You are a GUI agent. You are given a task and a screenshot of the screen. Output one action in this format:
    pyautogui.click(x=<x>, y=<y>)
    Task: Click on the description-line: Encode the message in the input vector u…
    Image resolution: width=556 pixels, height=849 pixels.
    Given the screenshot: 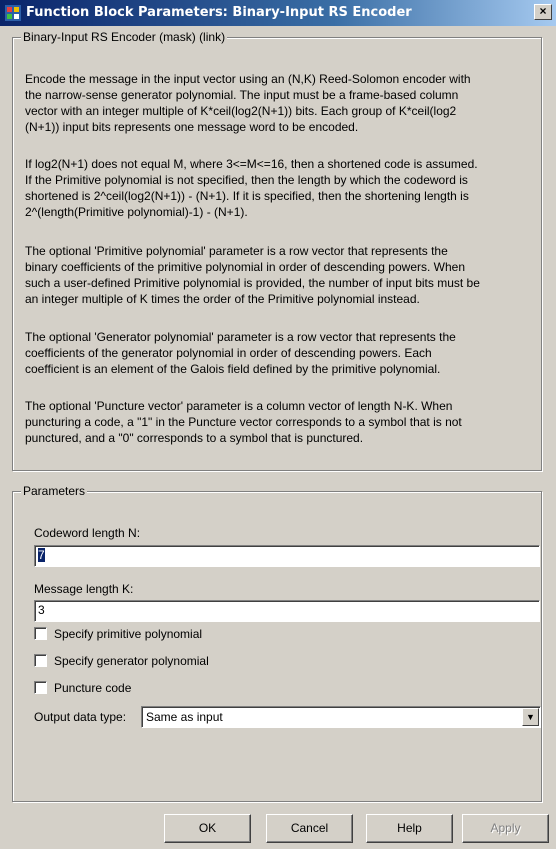 What is the action you would take?
    pyautogui.click(x=248, y=79)
    